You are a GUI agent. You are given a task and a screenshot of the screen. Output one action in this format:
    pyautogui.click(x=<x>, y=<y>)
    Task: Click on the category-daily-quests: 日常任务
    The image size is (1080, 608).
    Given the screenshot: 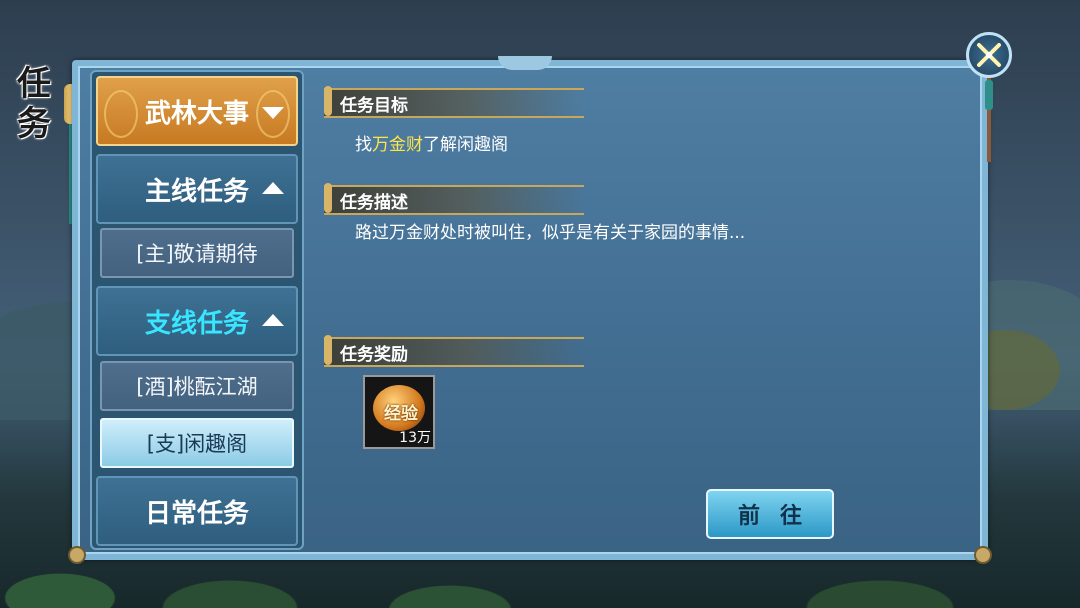 What is the action you would take?
    pyautogui.click(x=197, y=511)
    